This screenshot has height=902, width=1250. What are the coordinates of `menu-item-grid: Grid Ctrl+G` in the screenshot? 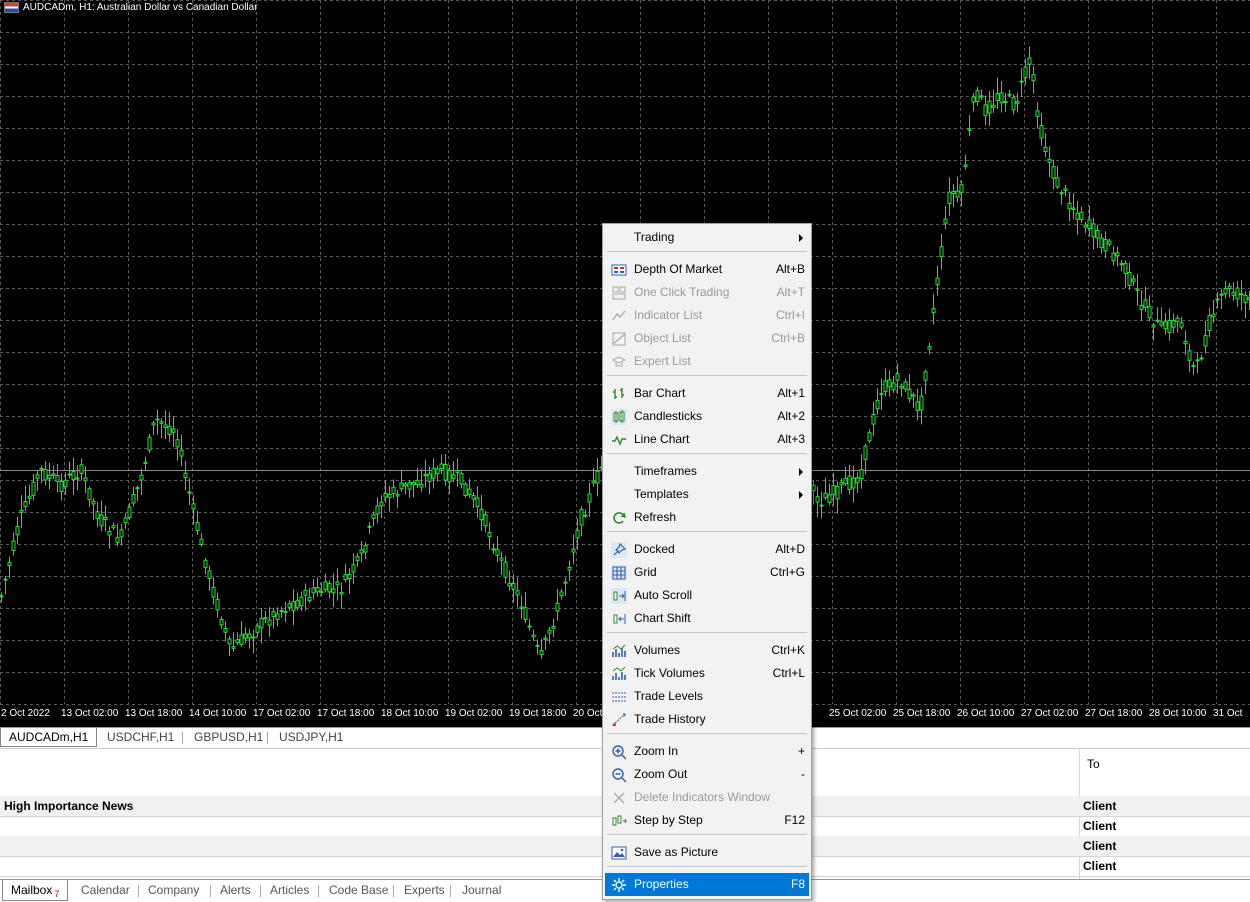 It's located at (707, 572).